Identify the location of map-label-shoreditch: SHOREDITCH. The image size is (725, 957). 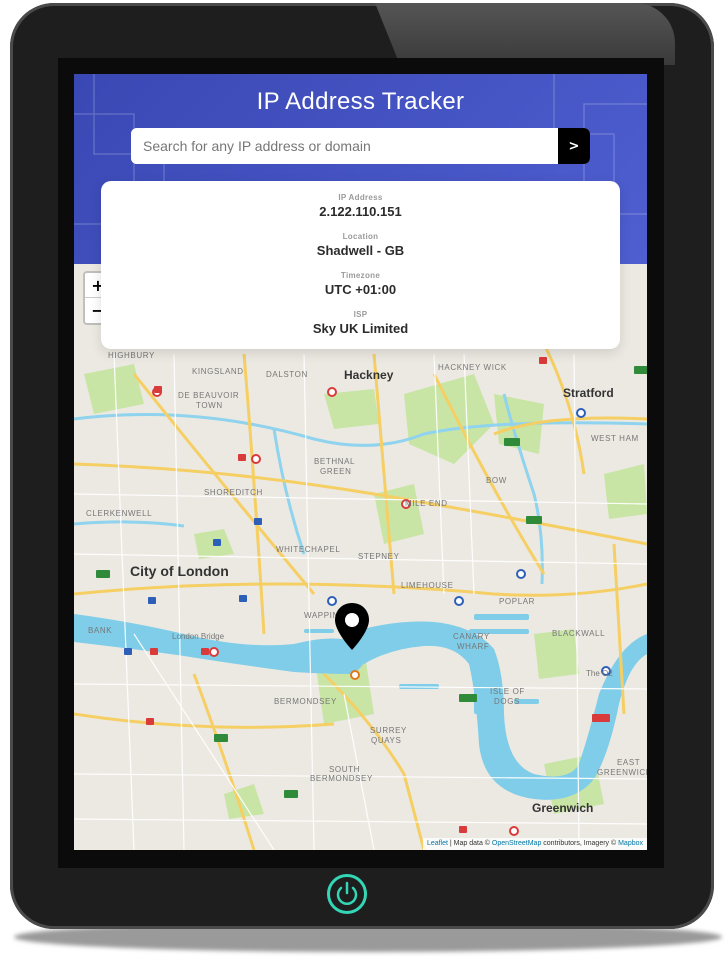
(233, 492).